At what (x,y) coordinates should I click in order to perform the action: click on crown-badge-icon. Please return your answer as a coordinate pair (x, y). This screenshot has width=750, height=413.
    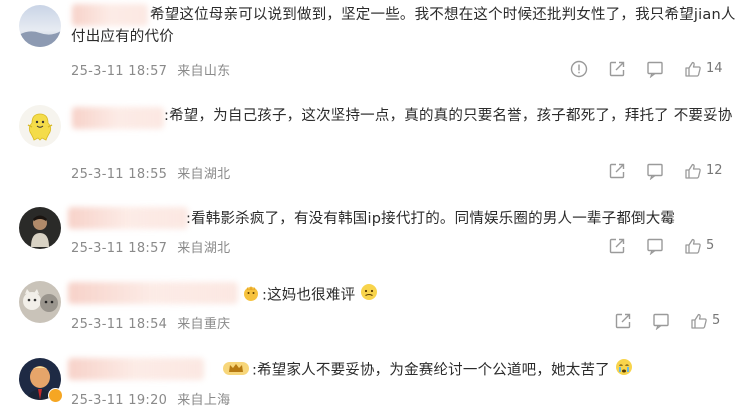
    Looking at the image, I should click on (251, 295).